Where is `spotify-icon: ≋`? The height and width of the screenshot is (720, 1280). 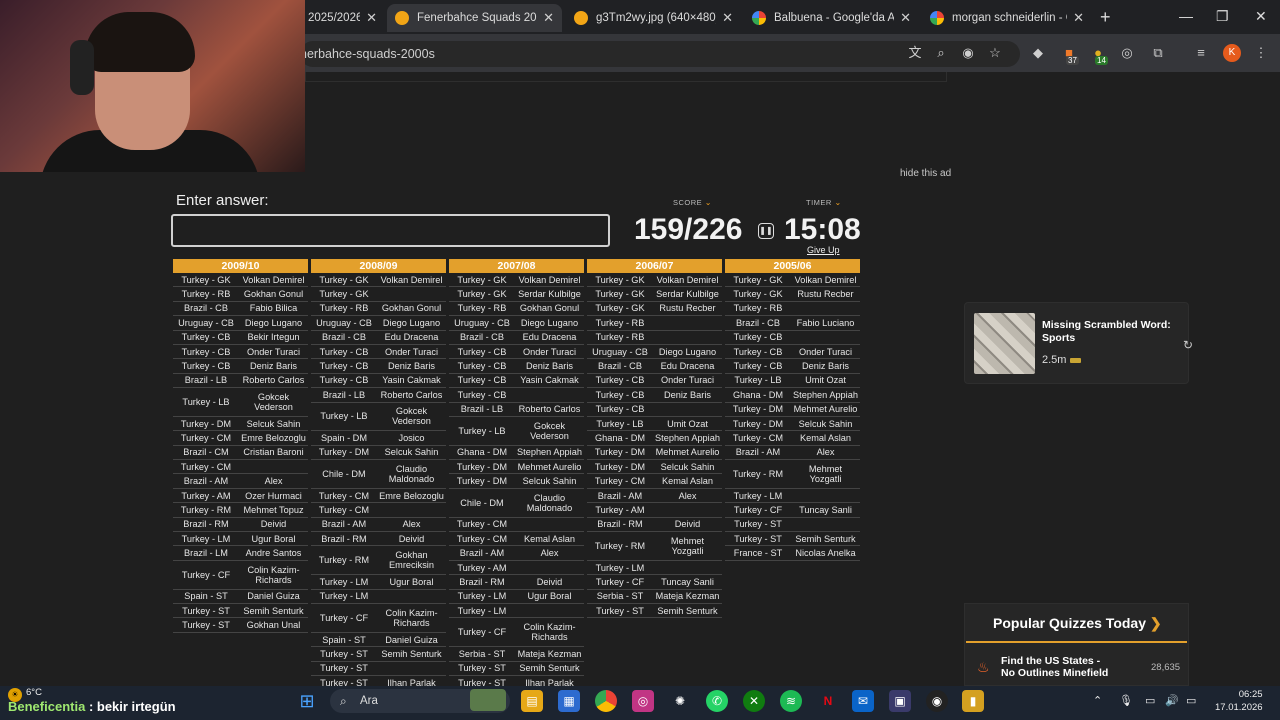
spotify-icon: ≋ is located at coordinates (791, 701).